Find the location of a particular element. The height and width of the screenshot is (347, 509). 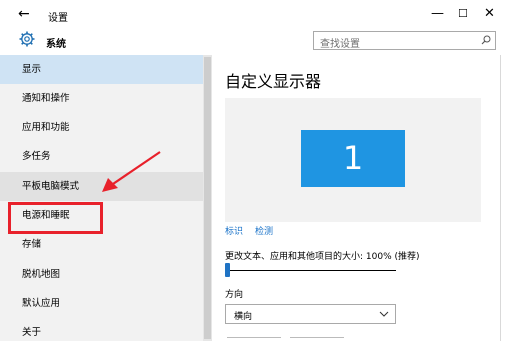

scrollbar-thumb is located at coordinates (207, 198).